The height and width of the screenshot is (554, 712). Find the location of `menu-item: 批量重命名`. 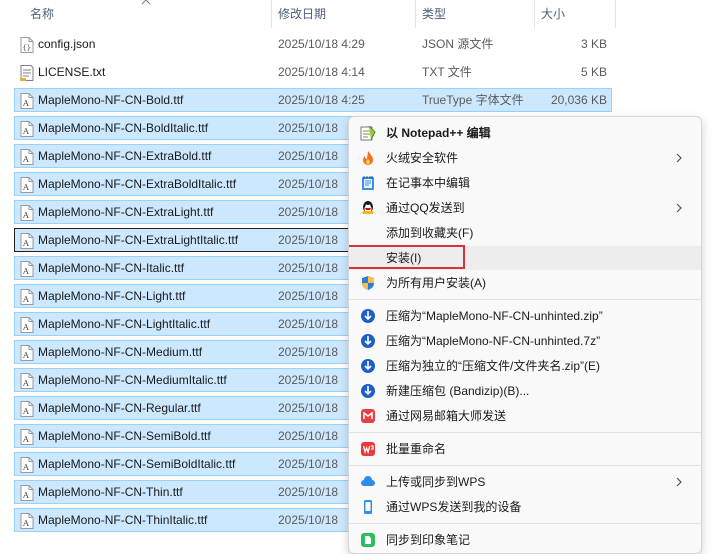

menu-item: 批量重命名 is located at coordinates (525, 449).